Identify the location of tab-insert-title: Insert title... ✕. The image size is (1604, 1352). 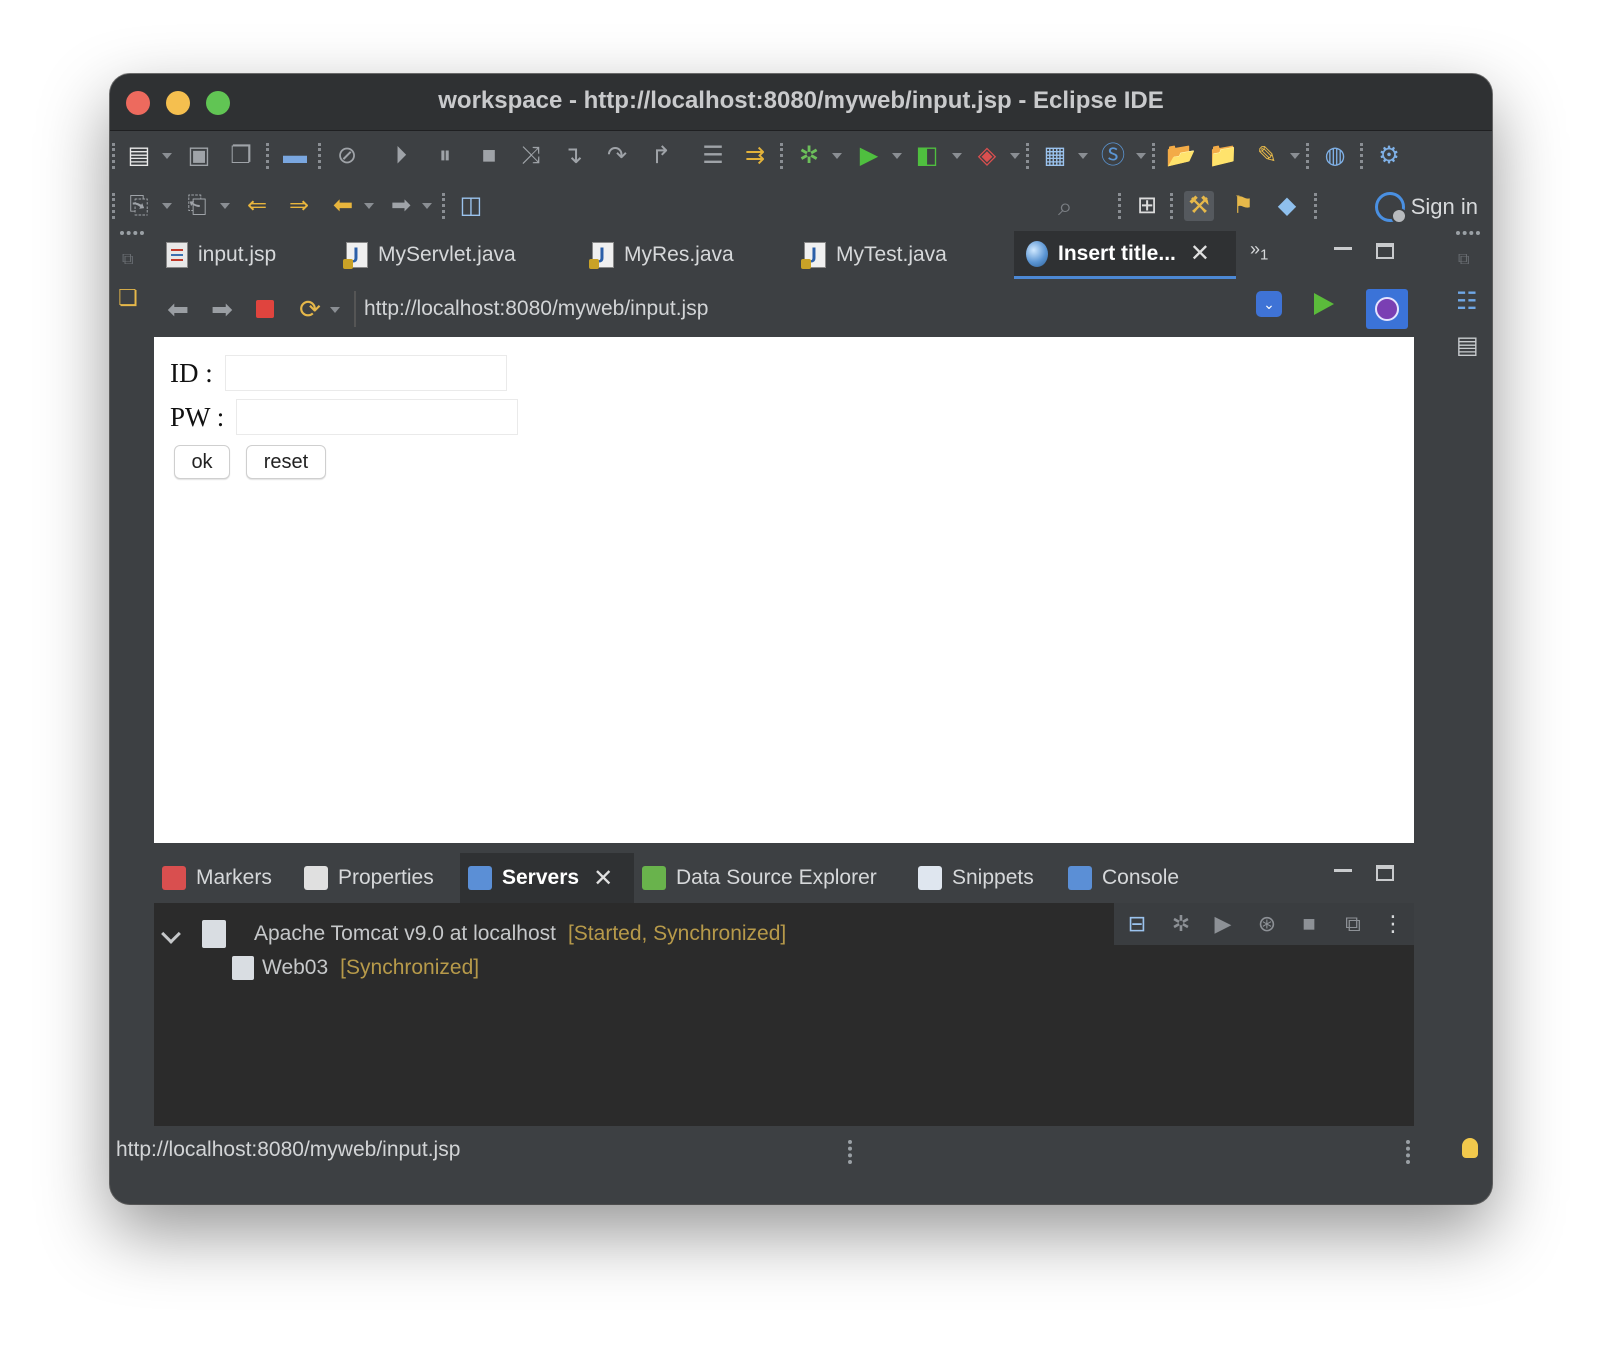
(1125, 255).